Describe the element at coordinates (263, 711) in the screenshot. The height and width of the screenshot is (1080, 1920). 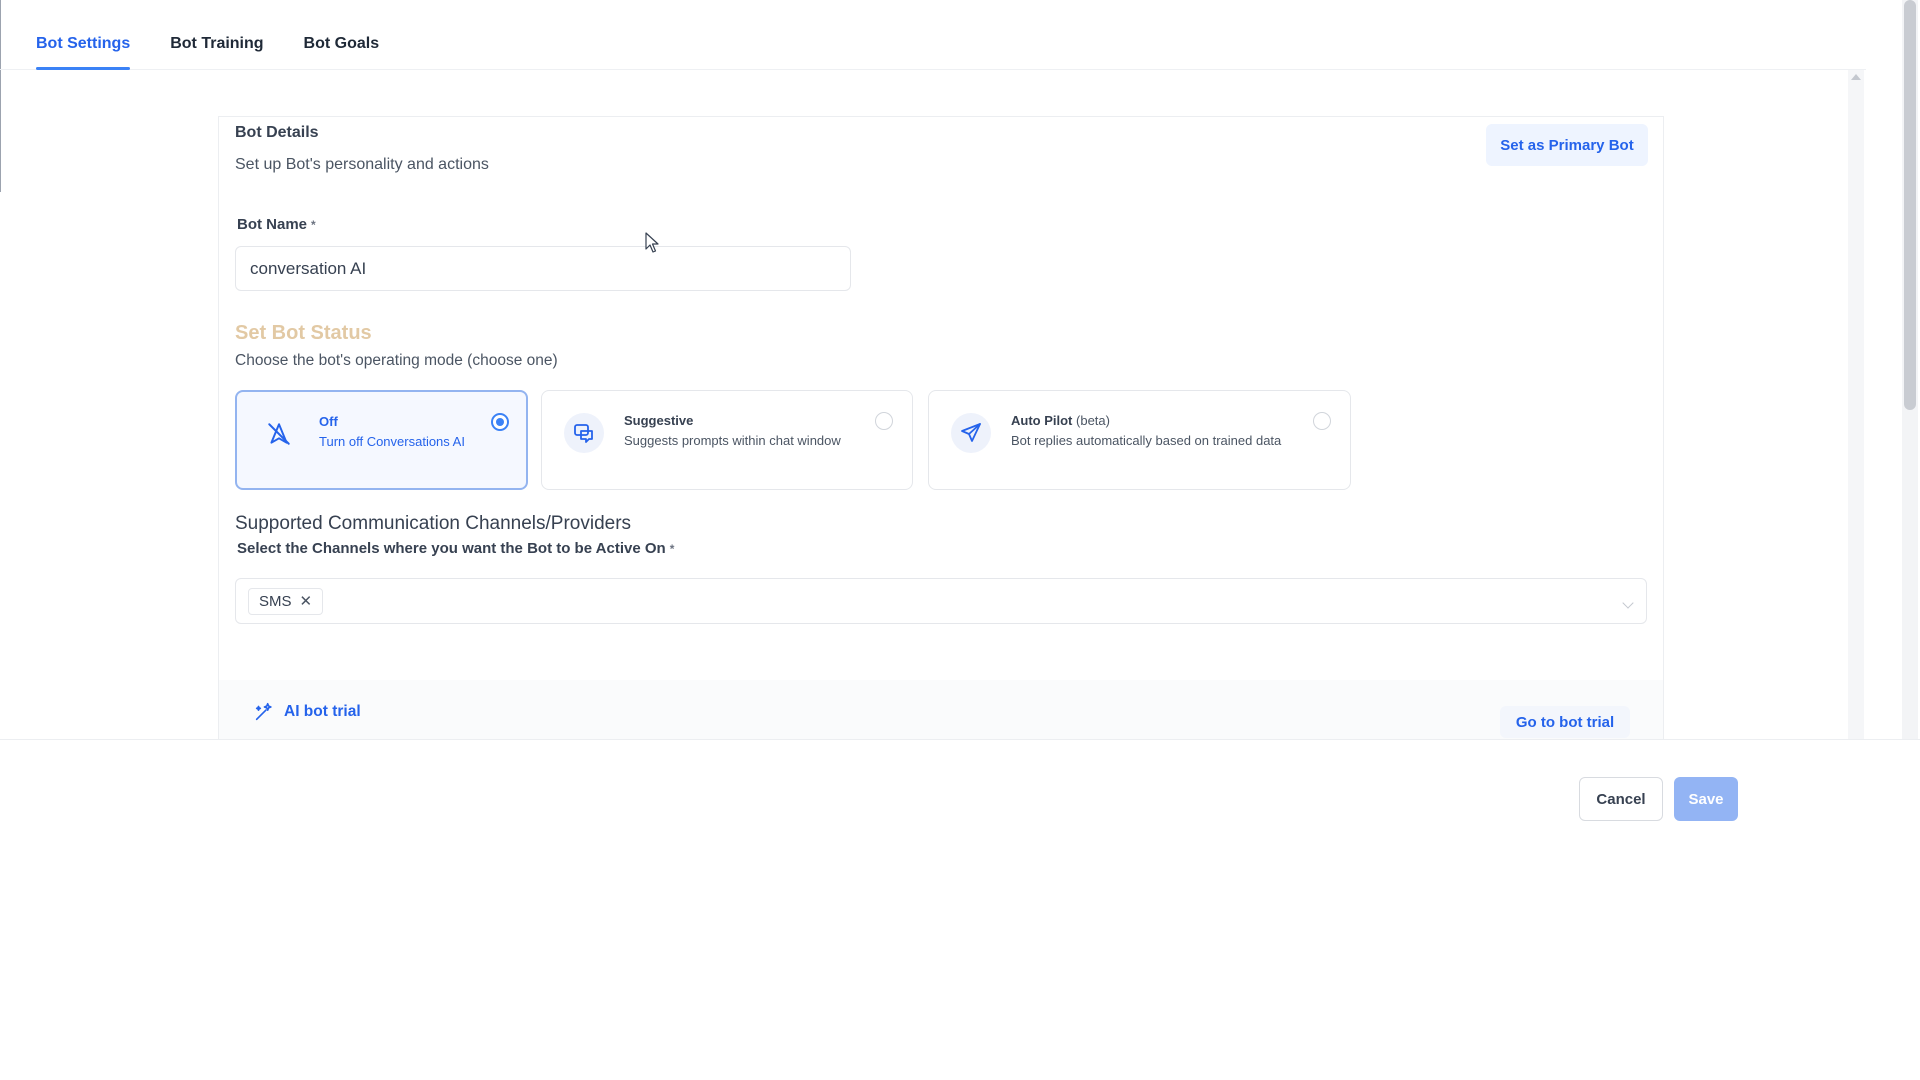
I see `magic-wand-icon` at that location.